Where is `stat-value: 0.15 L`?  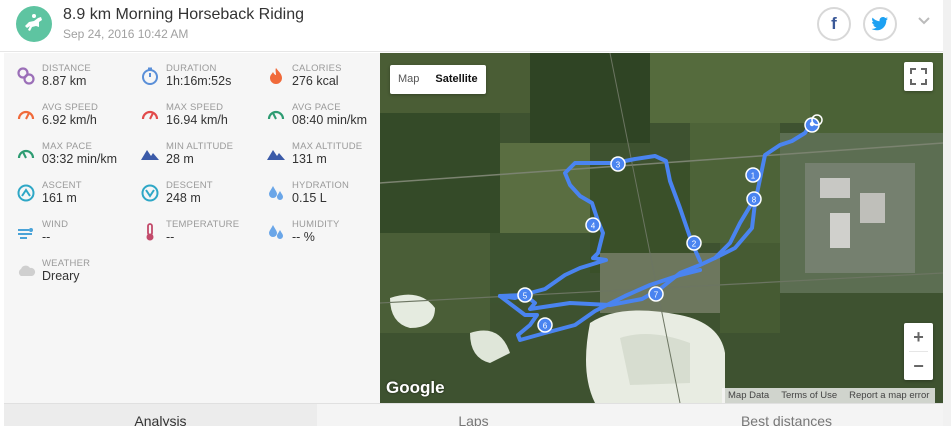 stat-value: 0.15 L is located at coordinates (309, 198).